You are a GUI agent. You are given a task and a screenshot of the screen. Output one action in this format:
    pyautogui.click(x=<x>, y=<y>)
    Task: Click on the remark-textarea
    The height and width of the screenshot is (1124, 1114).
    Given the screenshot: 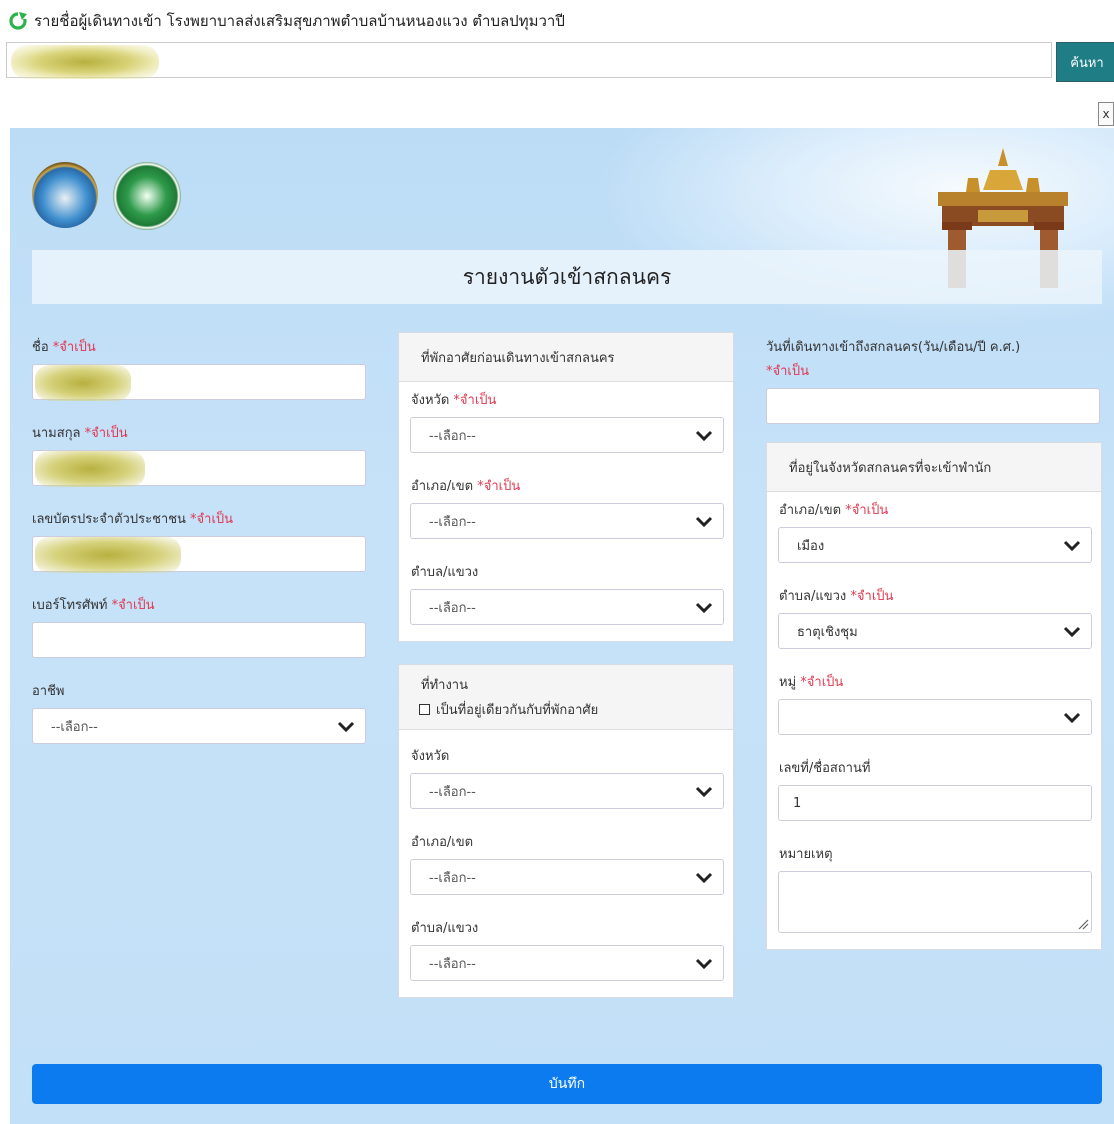 What is the action you would take?
    pyautogui.click(x=935, y=902)
    